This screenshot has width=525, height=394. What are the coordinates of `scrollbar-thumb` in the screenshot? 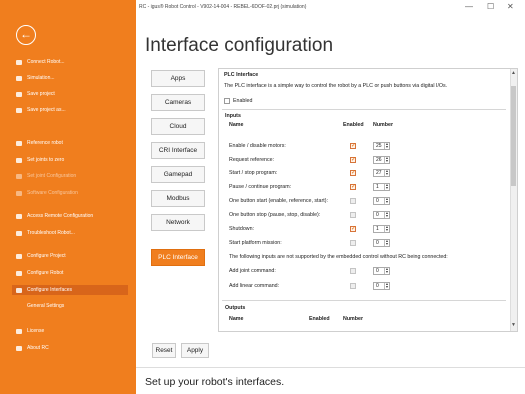 It's located at (513, 136).